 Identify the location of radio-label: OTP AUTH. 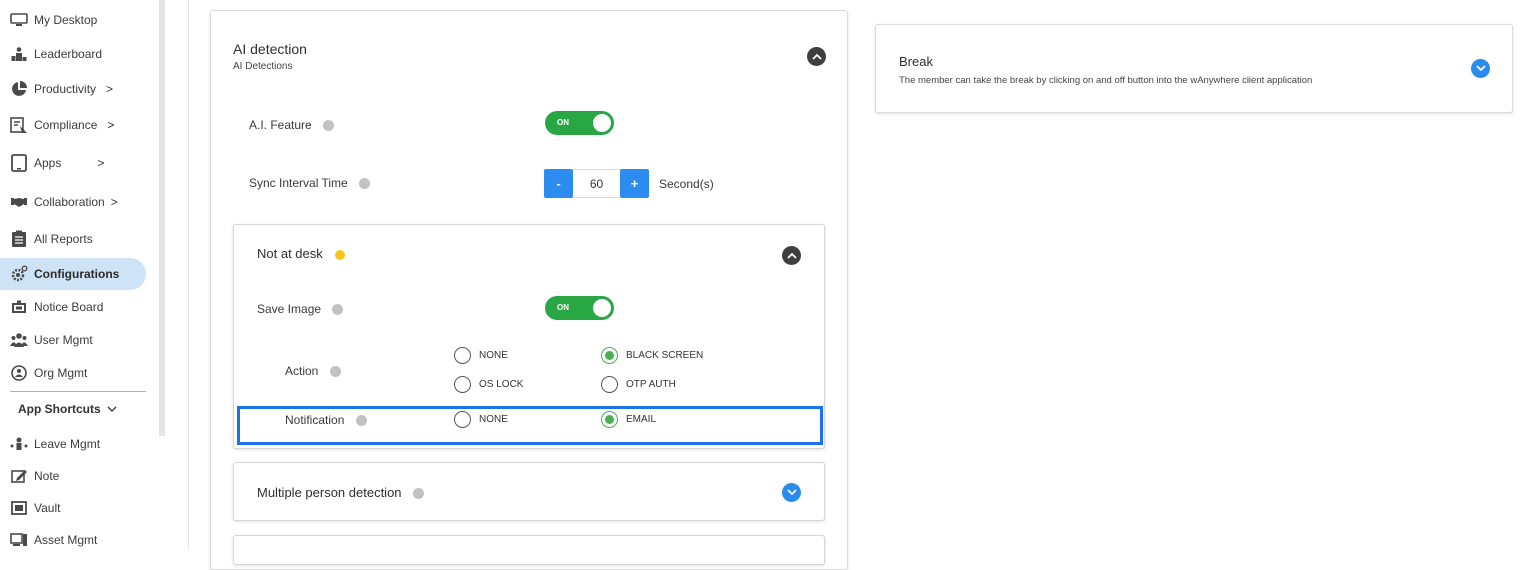
(651, 384).